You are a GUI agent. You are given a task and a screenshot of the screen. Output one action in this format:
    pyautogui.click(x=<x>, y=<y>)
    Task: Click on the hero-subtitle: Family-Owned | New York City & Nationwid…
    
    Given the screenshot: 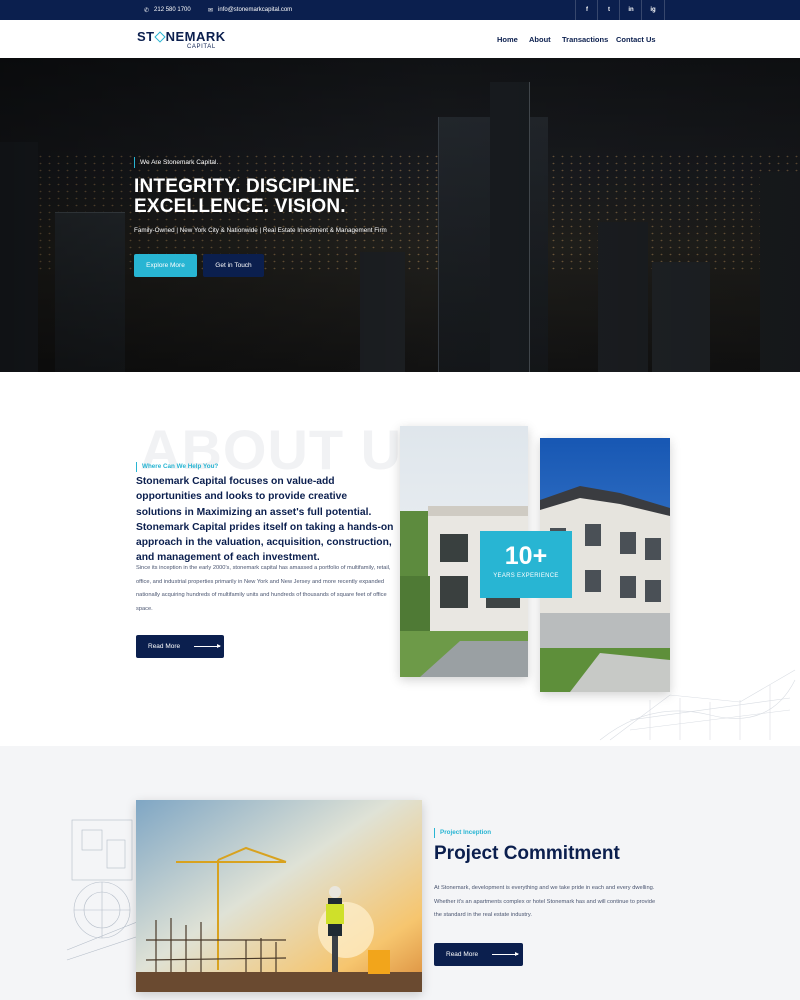 What is the action you would take?
    pyautogui.click(x=260, y=230)
    